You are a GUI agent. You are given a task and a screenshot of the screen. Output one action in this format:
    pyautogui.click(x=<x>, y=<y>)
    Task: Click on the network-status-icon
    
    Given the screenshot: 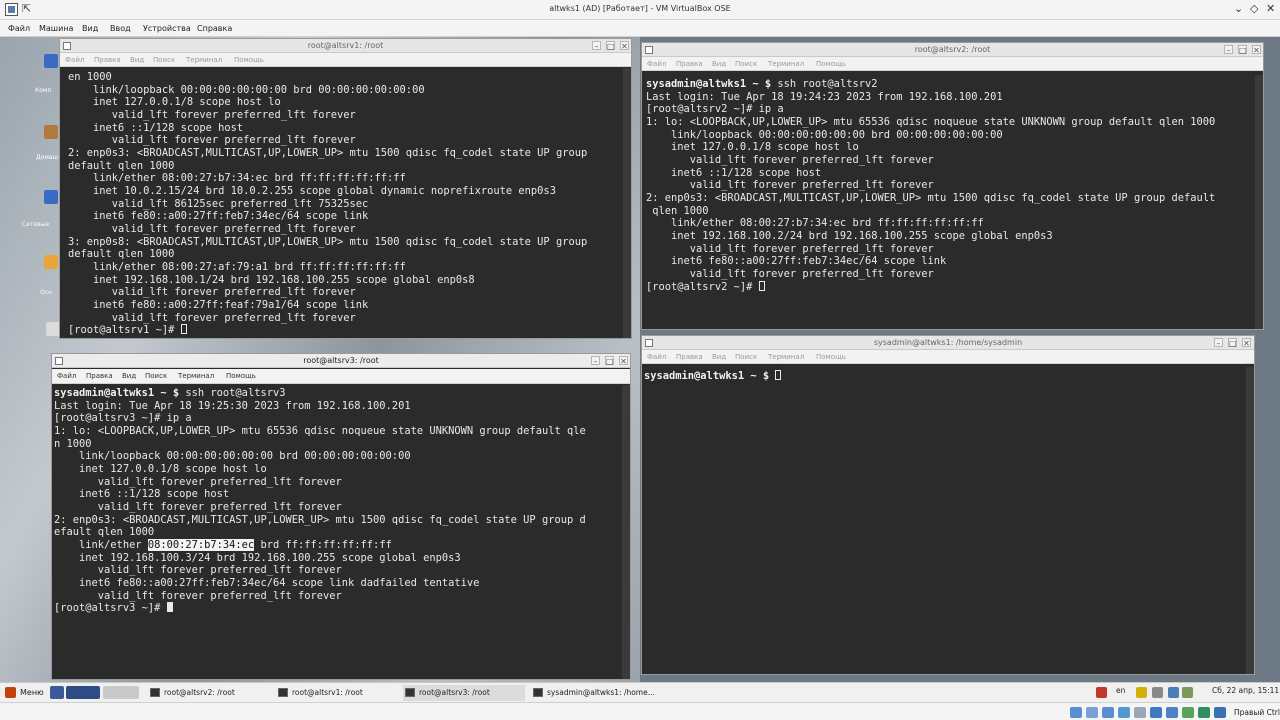 What is the action you would take?
    pyautogui.click(x=1124, y=712)
    